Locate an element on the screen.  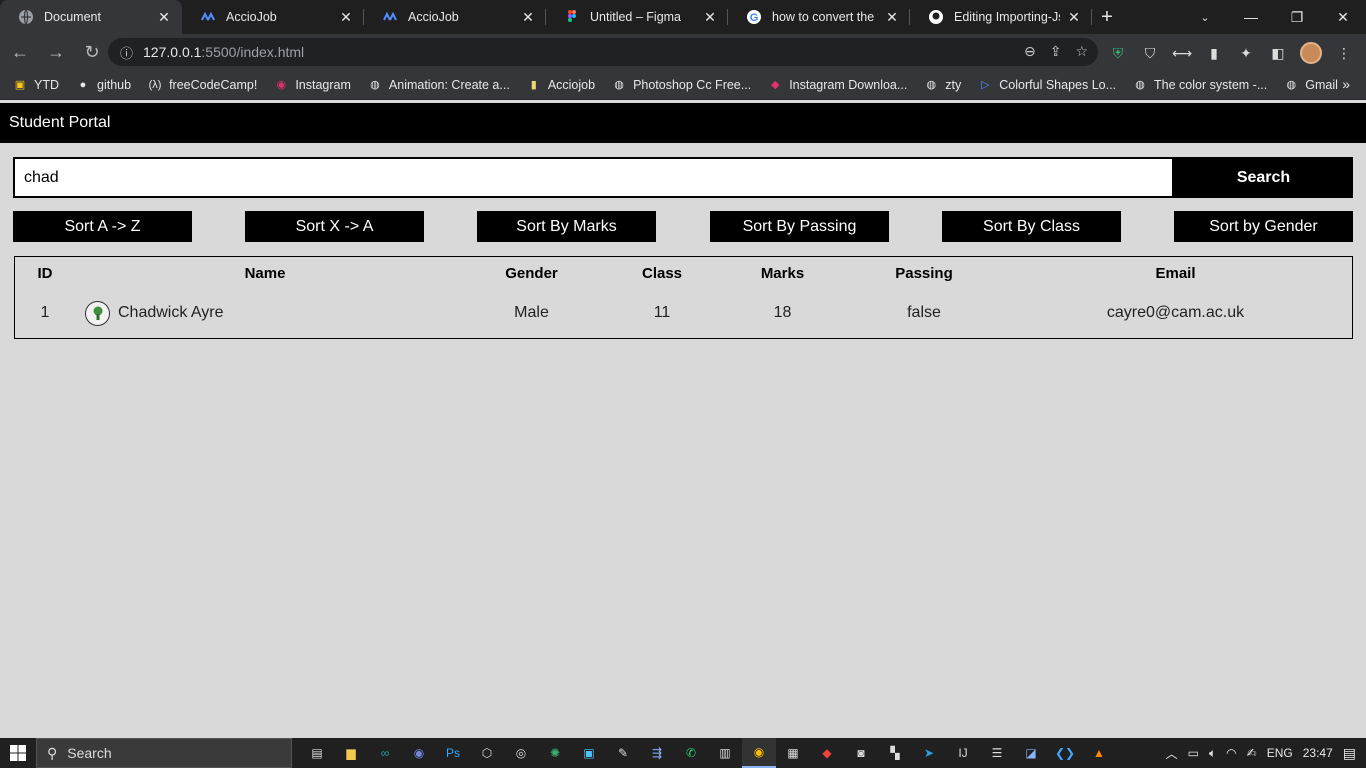
wifi-icon: ◠ is located at coordinates (1231, 753).